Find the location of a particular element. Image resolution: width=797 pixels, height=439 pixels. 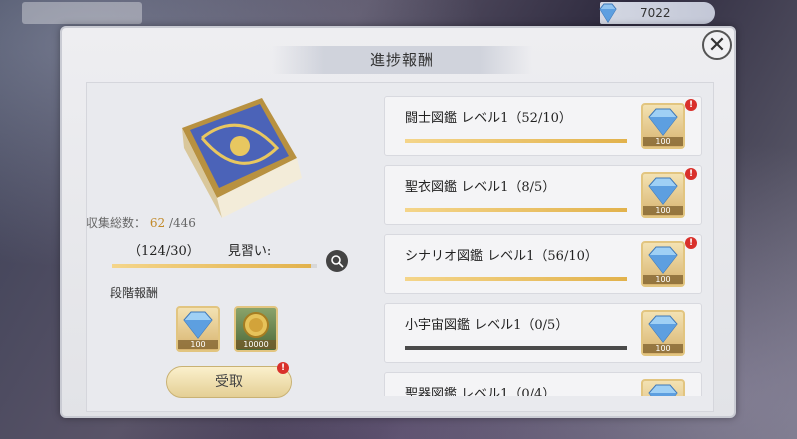

level-row: （124/30） 見習い: is located at coordinates (199, 249).